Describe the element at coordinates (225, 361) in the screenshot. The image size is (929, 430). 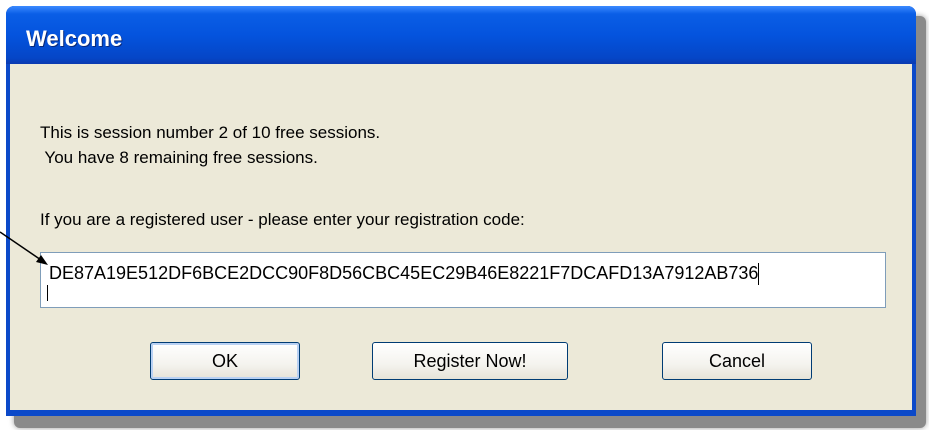
I see `ok-button: OK` at that location.